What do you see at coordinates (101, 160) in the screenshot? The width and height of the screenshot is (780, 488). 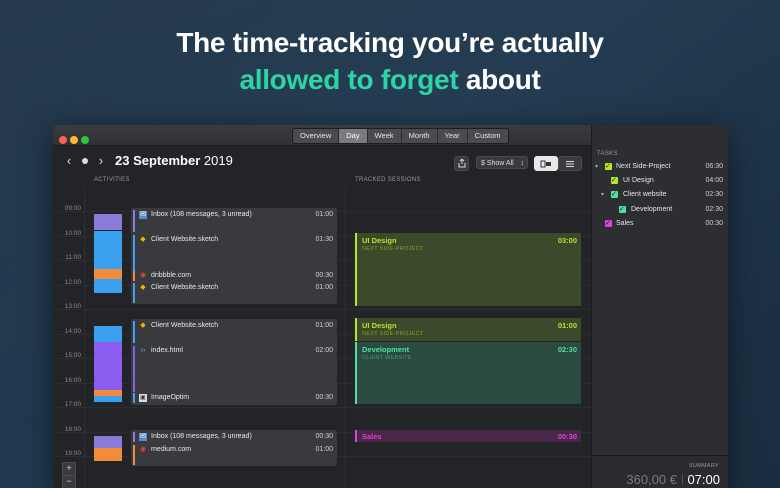 I see `next-day-button: ›` at bounding box center [101, 160].